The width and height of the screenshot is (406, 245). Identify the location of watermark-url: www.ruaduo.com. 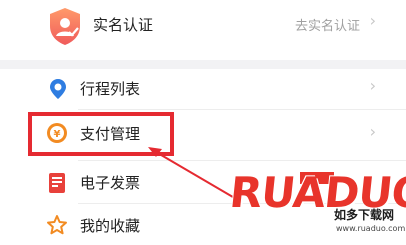
(371, 228).